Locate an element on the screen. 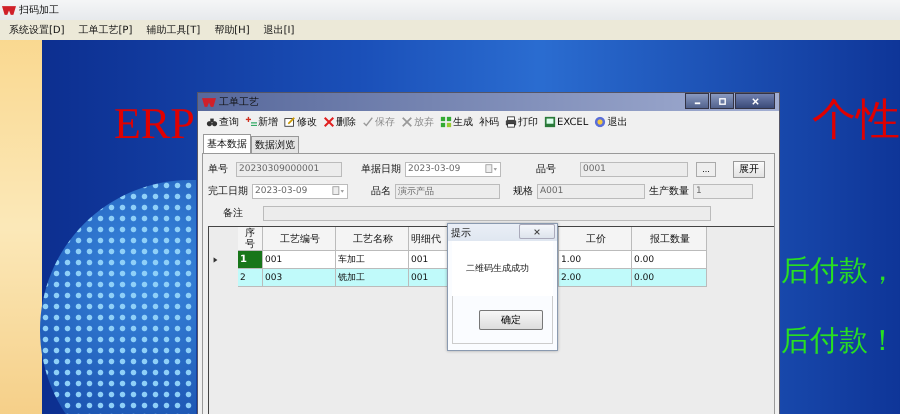  table-cell: 003 is located at coordinates (299, 278).